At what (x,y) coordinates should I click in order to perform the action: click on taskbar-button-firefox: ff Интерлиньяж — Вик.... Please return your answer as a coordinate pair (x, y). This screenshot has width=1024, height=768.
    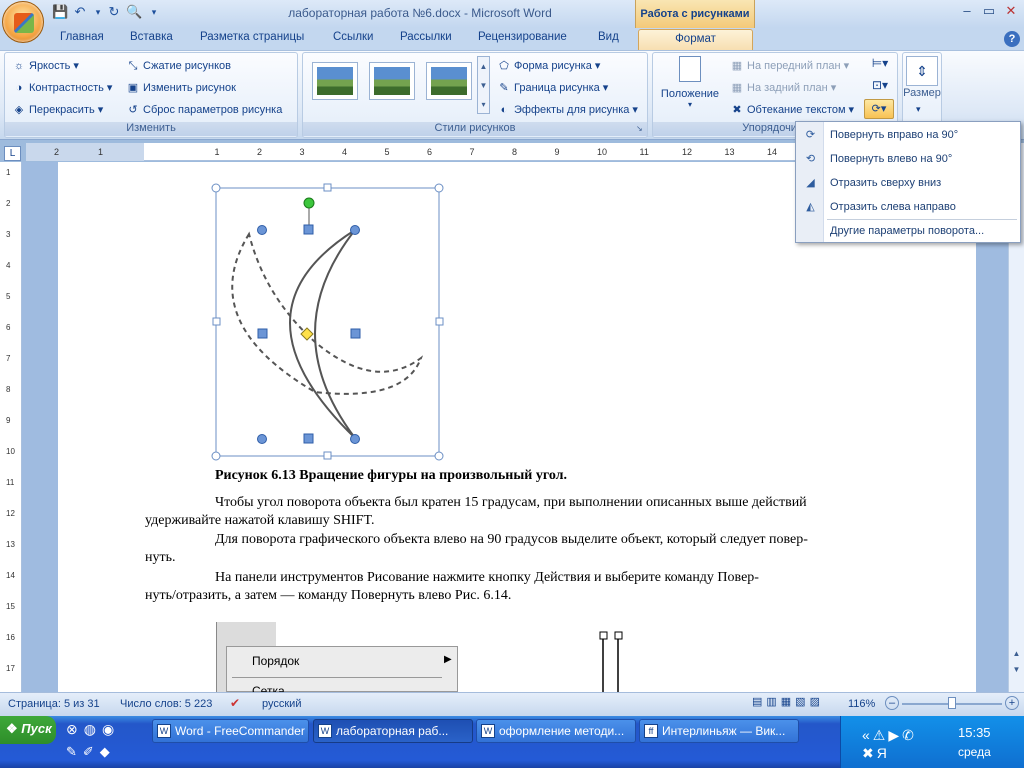
    Looking at the image, I should click on (719, 731).